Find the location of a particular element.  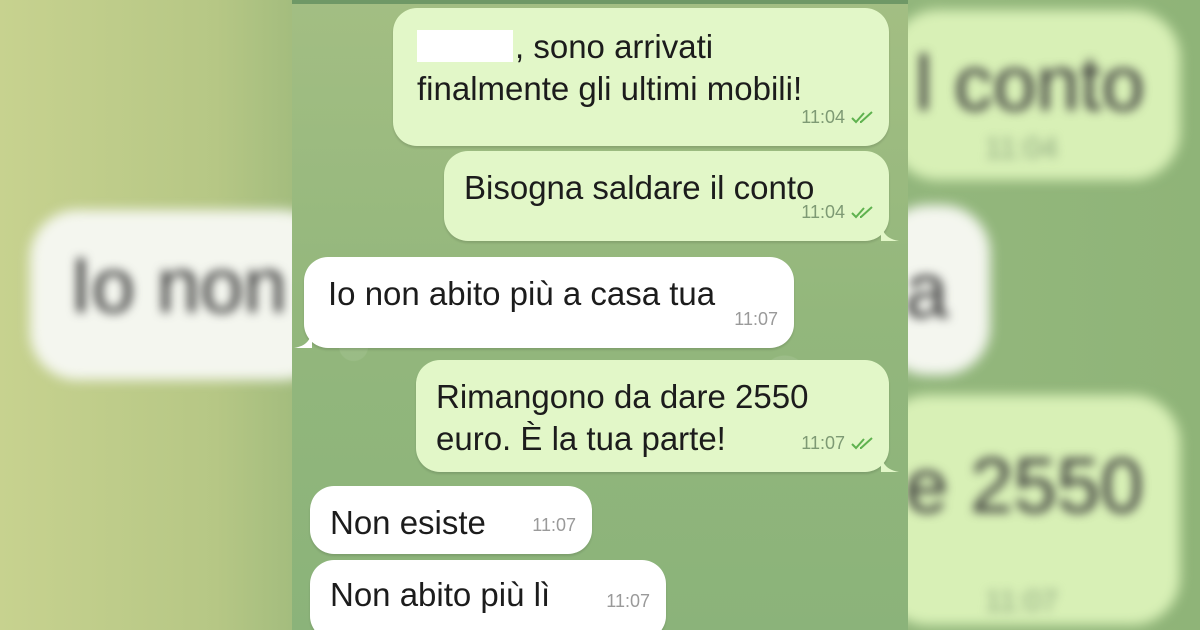

blurred-right-top-time: 11:04 is located at coordinates (1021, 148).